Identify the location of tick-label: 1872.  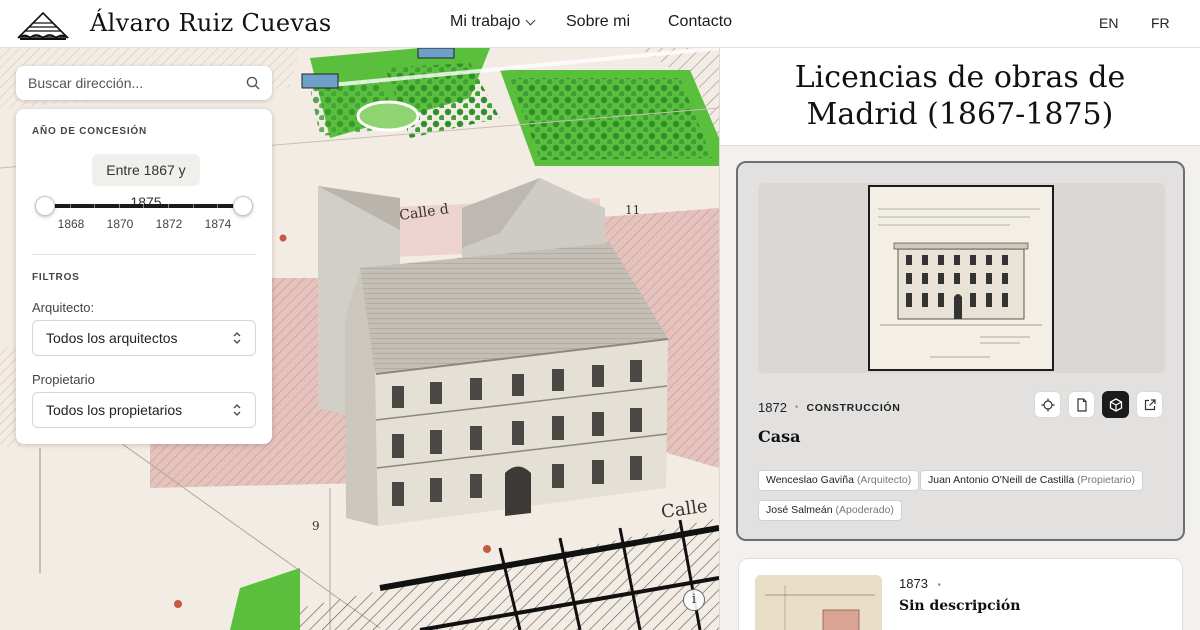
(169, 224).